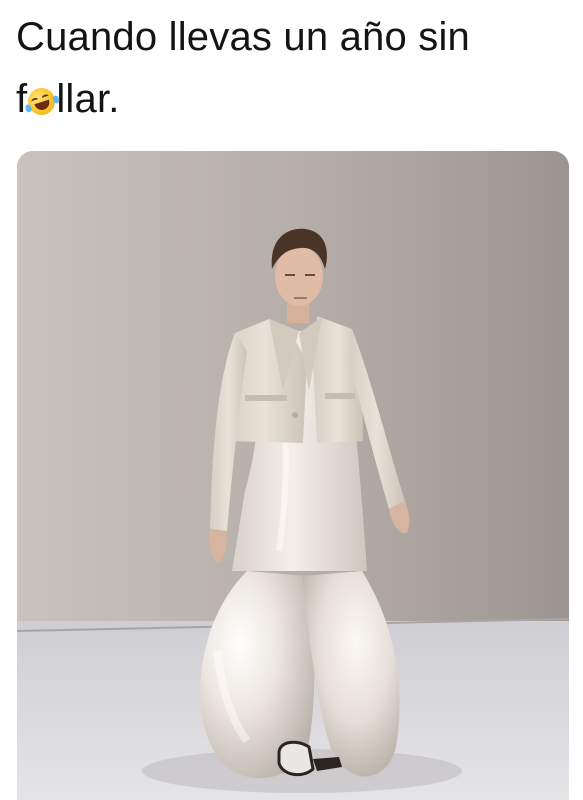 Image resolution: width=583 pixels, height=800 pixels. I want to click on caption-line-2: f llar., so click(294, 99).